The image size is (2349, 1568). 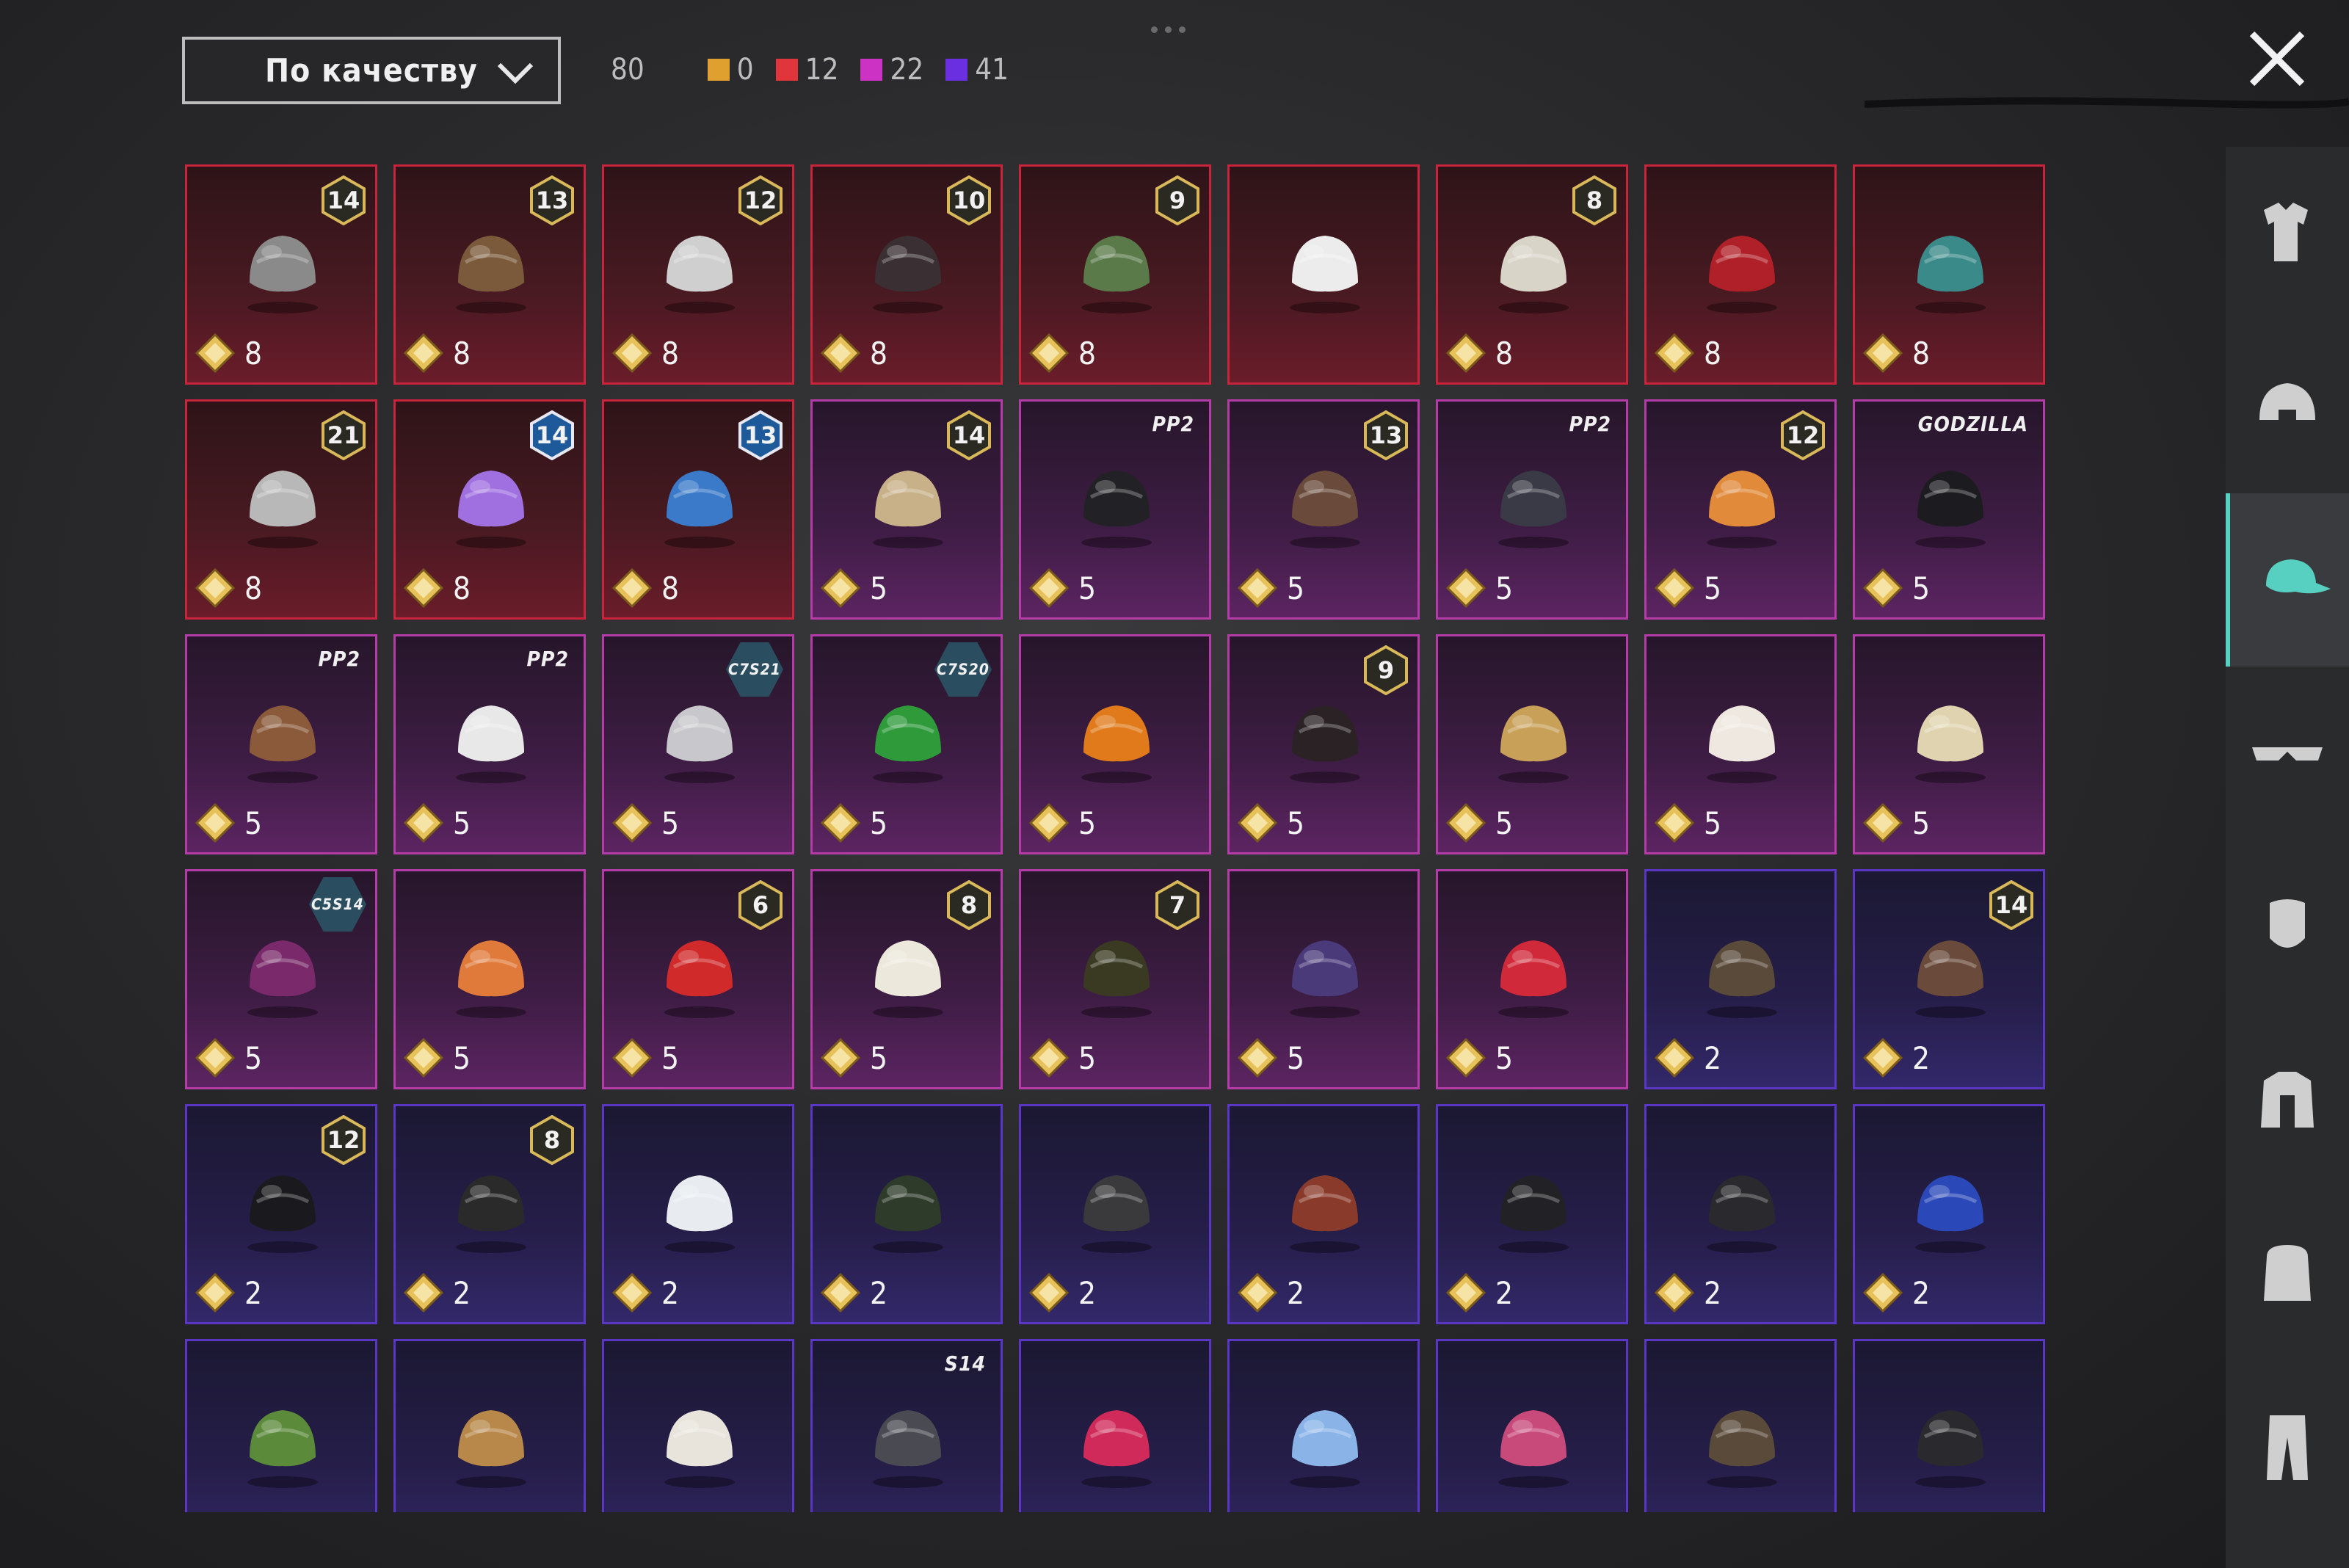 I want to click on sidebar-item-pants, so click(x=2287, y=1446).